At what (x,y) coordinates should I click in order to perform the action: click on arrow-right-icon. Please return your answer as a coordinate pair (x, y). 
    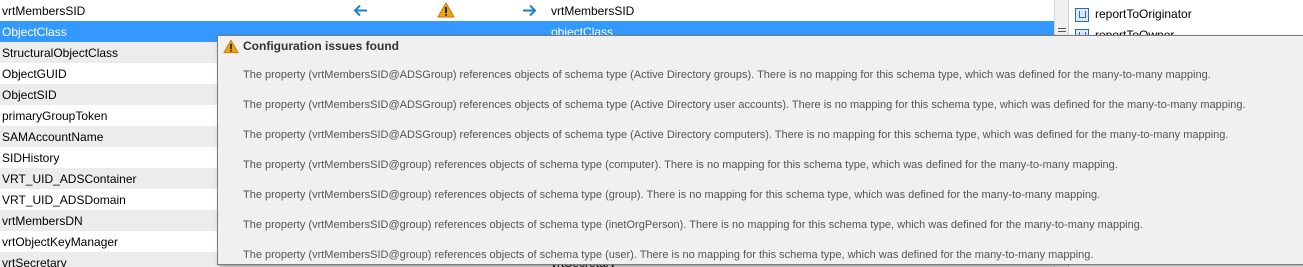
    Looking at the image, I should click on (530, 10).